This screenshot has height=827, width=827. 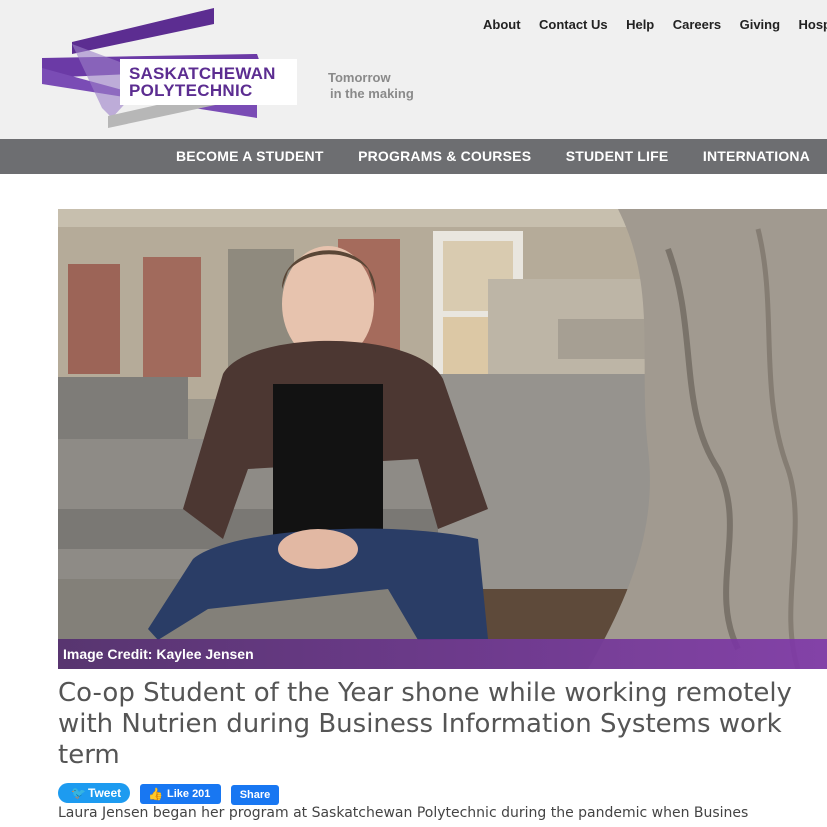 What do you see at coordinates (697, 24) in the screenshot?
I see `utility-link-careers: Careers` at bounding box center [697, 24].